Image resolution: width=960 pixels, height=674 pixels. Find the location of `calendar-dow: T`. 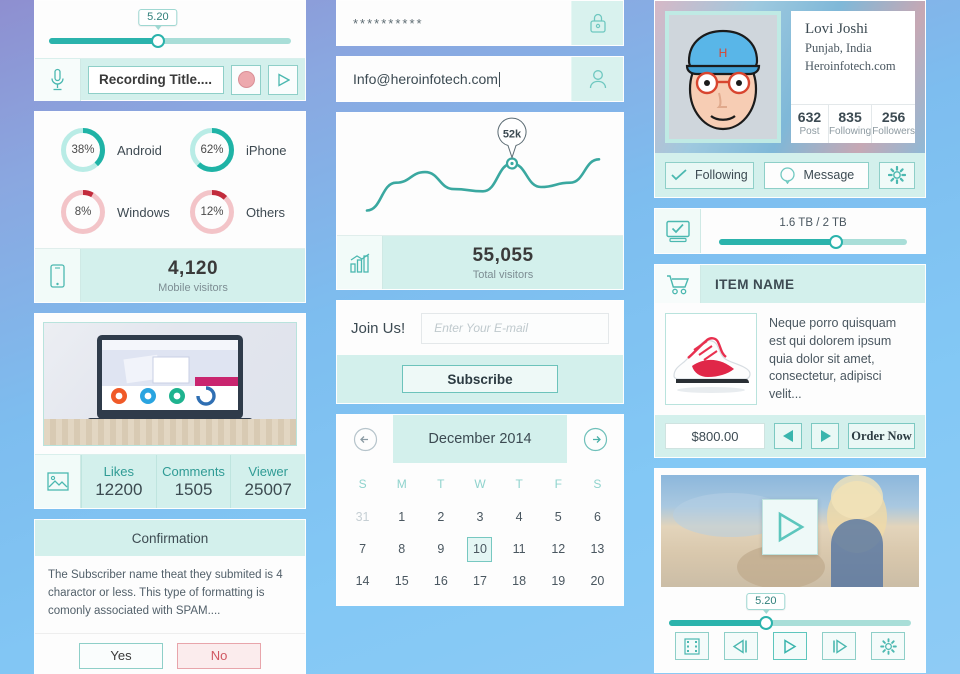

calendar-dow: T is located at coordinates (441, 484).